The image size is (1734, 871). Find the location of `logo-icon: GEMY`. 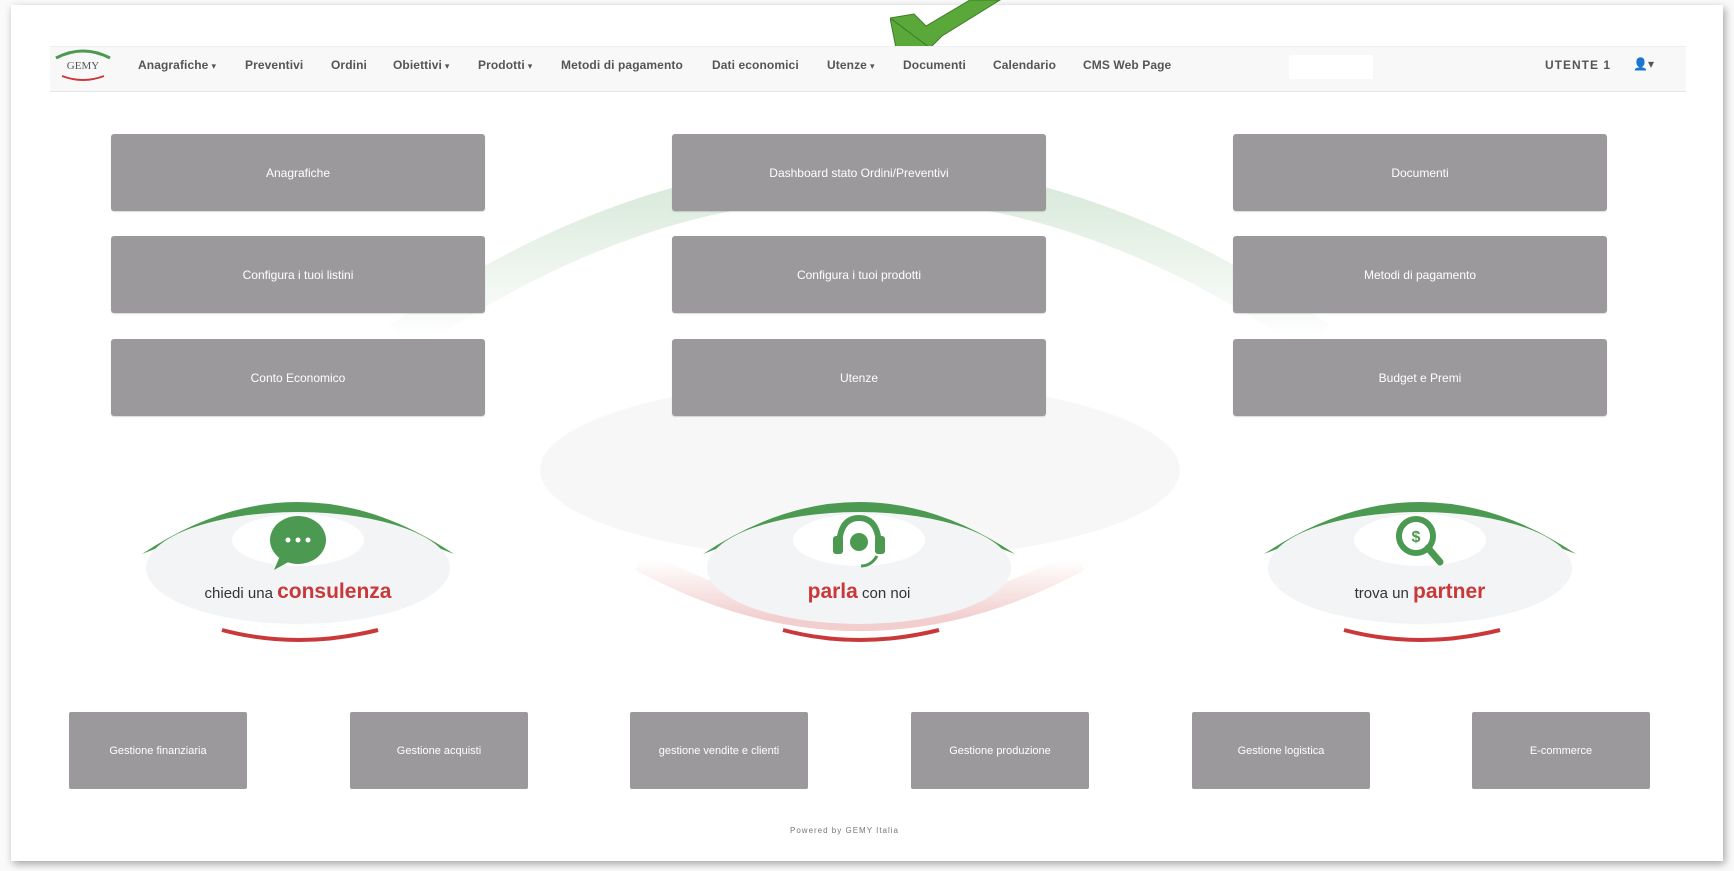

logo-icon: GEMY is located at coordinates (83, 65).